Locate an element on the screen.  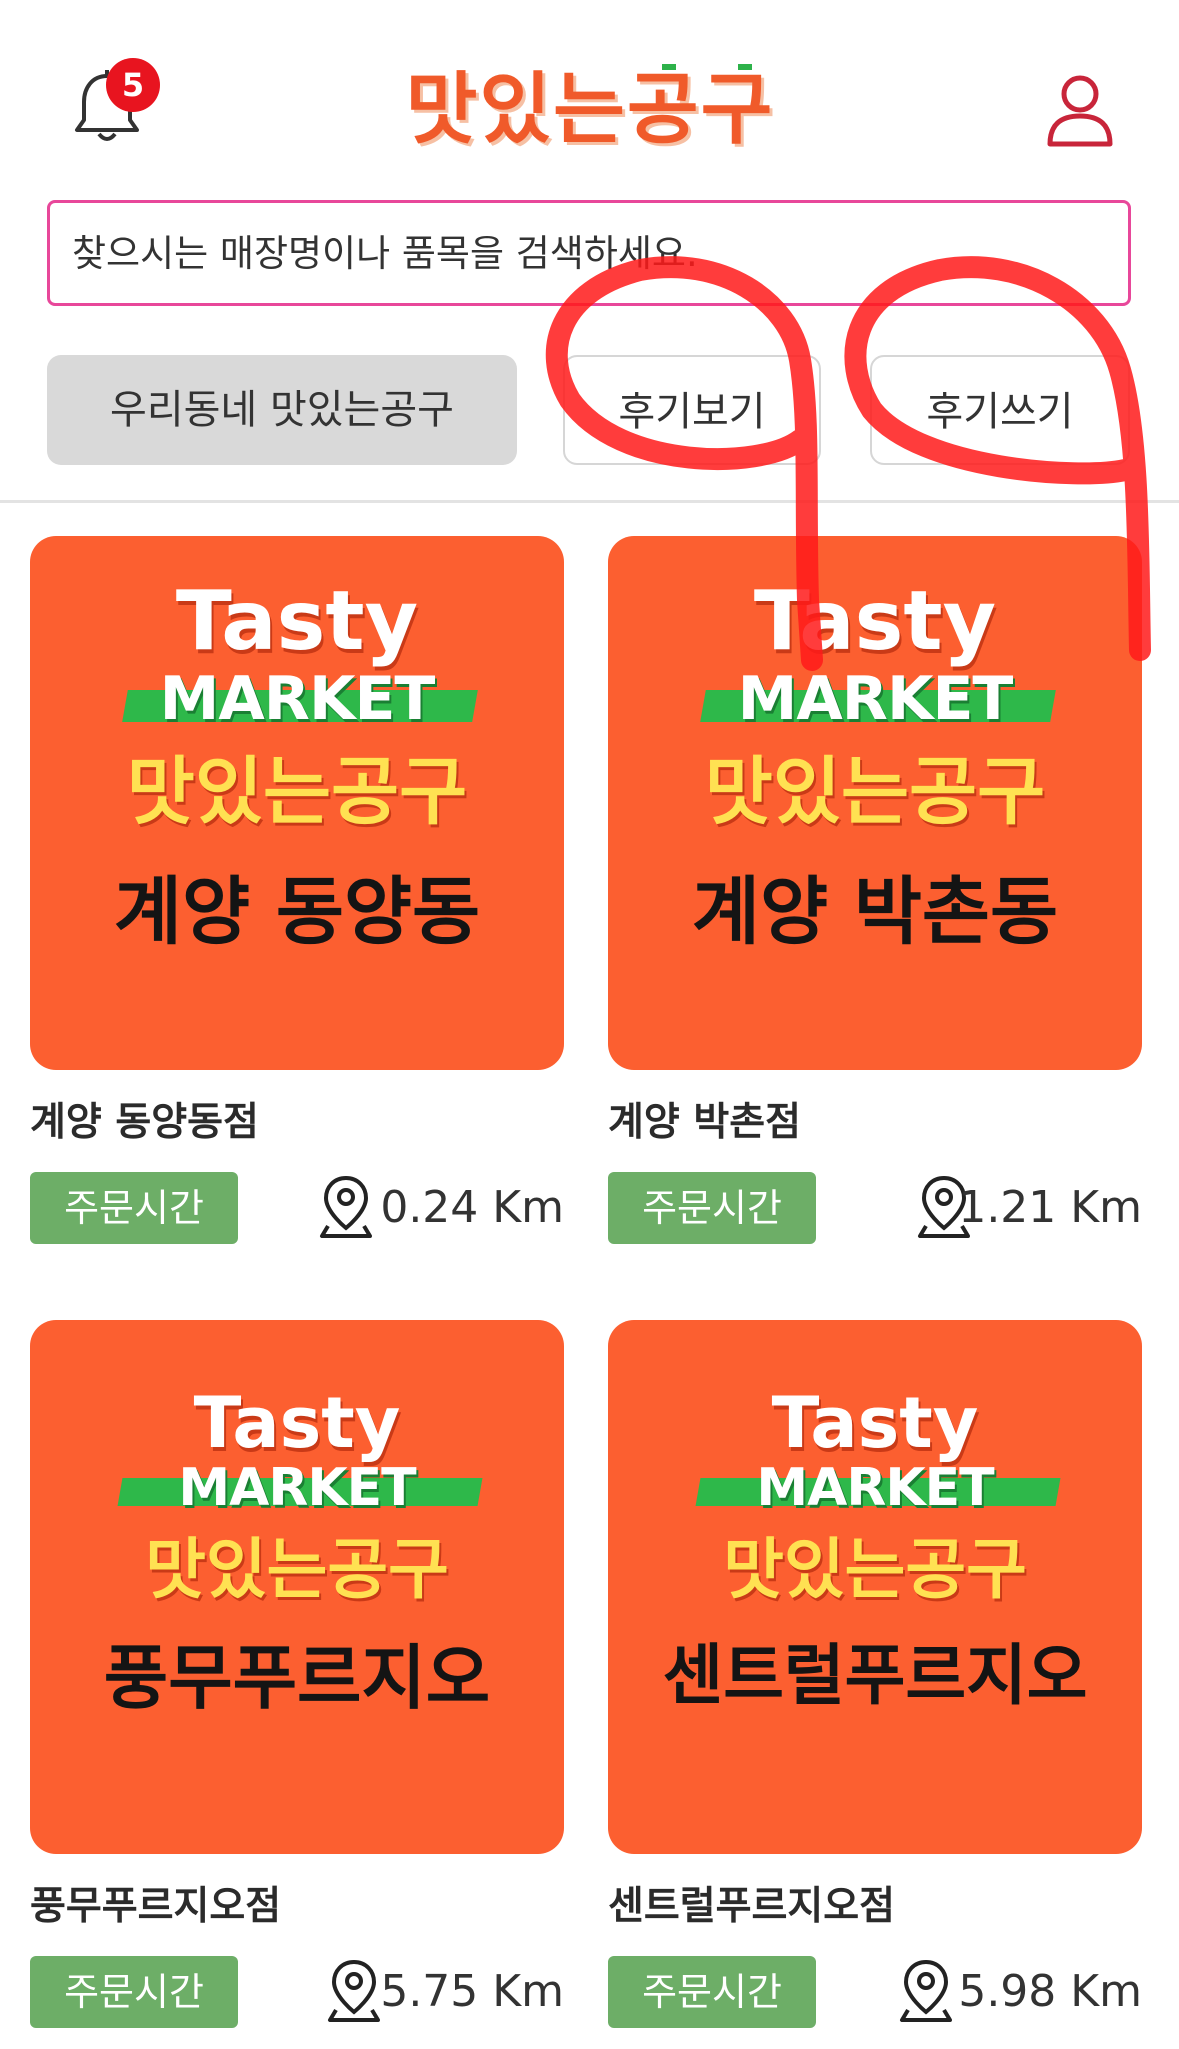
banner-store-name: 계양 동양동 is located at coordinates (297, 912).